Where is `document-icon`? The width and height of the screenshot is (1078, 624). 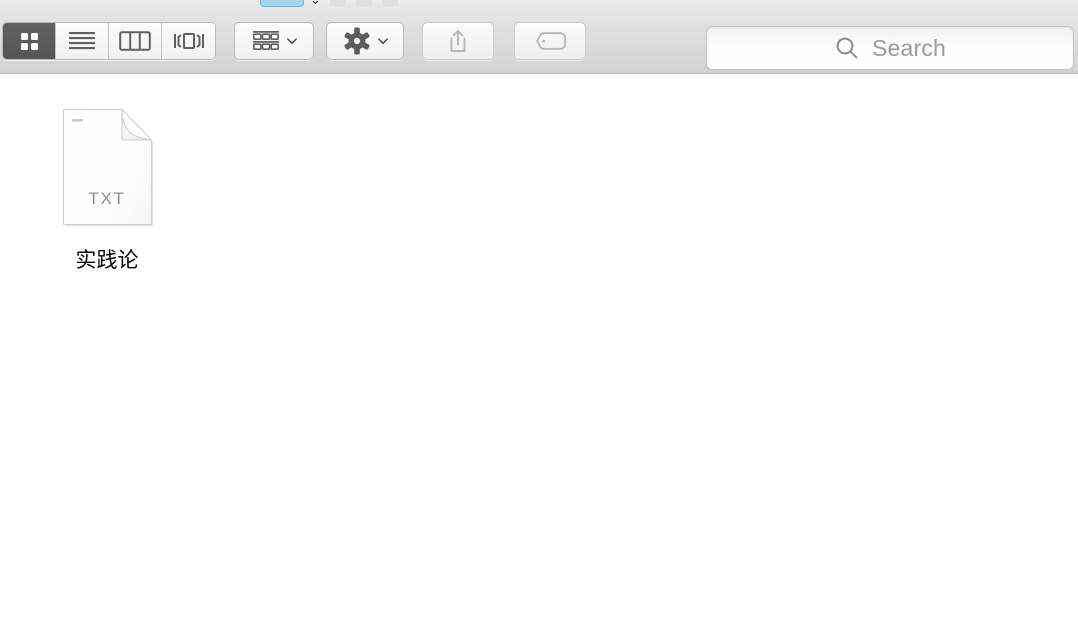 document-icon is located at coordinates (108, 167).